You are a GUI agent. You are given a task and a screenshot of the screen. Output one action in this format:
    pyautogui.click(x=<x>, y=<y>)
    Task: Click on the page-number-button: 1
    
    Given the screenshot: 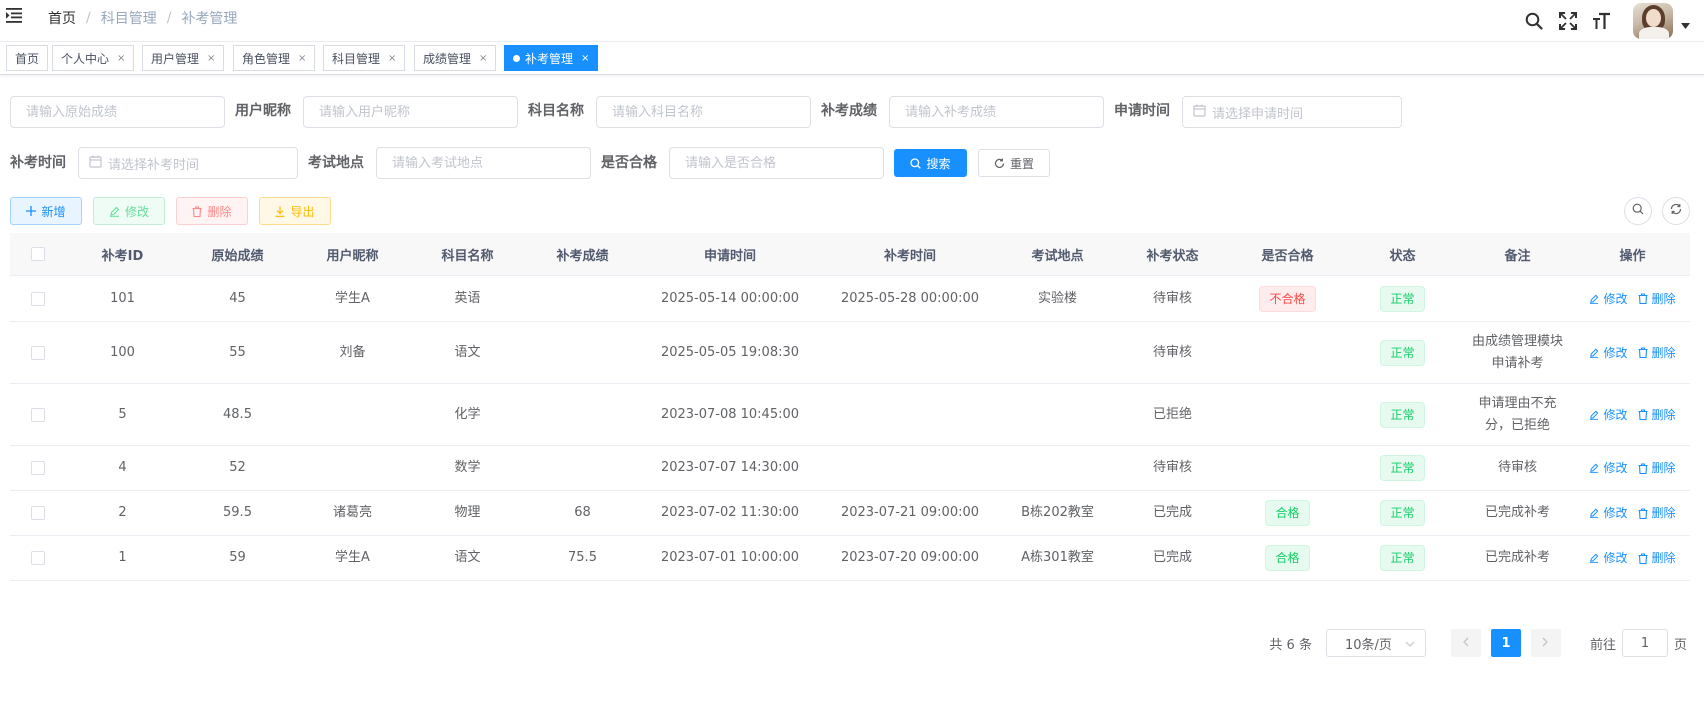 What is the action you would take?
    pyautogui.click(x=1505, y=643)
    